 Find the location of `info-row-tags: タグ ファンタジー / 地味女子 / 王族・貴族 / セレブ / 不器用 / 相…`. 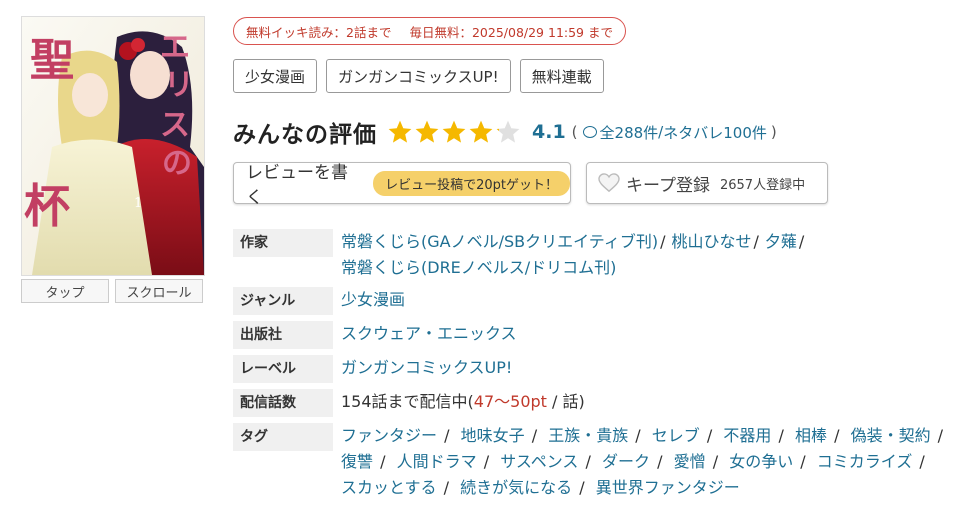

info-row-tags: タグ ファンタジー / 地味女子 / 王族・貴族 / セレブ / 不器用 / 相… is located at coordinates (593, 462).